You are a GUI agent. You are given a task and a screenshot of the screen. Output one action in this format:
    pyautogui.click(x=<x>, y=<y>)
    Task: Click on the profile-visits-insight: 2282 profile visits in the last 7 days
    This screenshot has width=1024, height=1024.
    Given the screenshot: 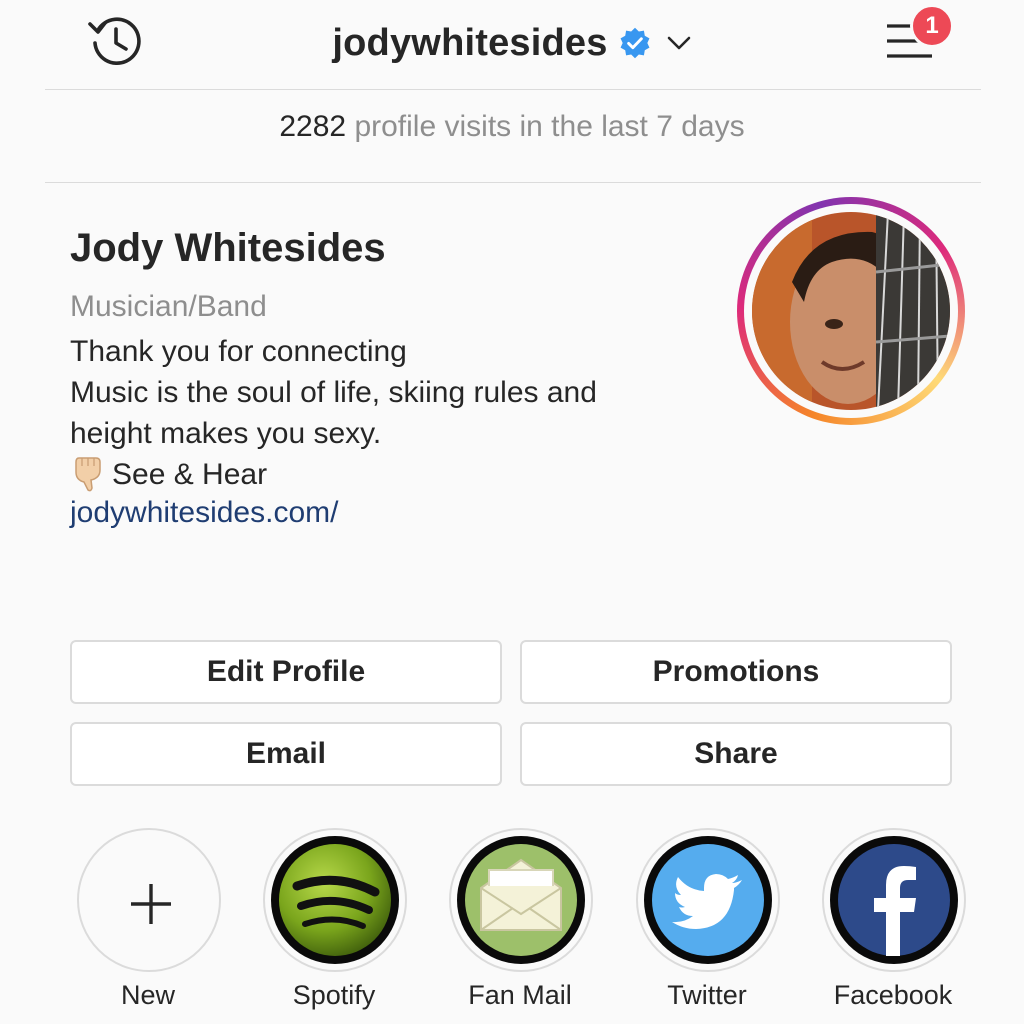 What is the action you would take?
    pyautogui.click(x=512, y=133)
    